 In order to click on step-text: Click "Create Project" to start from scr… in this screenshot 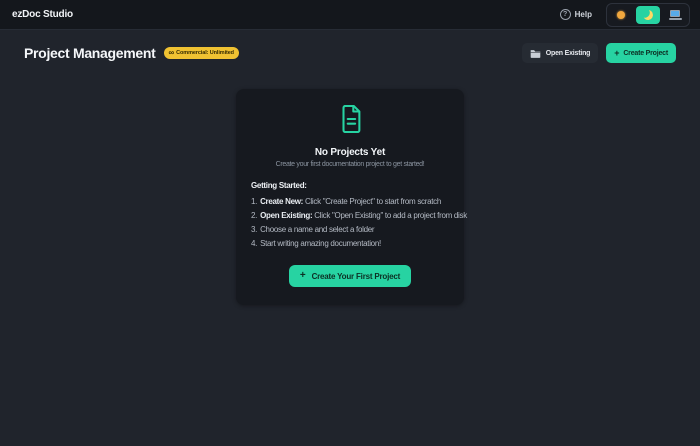, I will do `click(372, 201)`.